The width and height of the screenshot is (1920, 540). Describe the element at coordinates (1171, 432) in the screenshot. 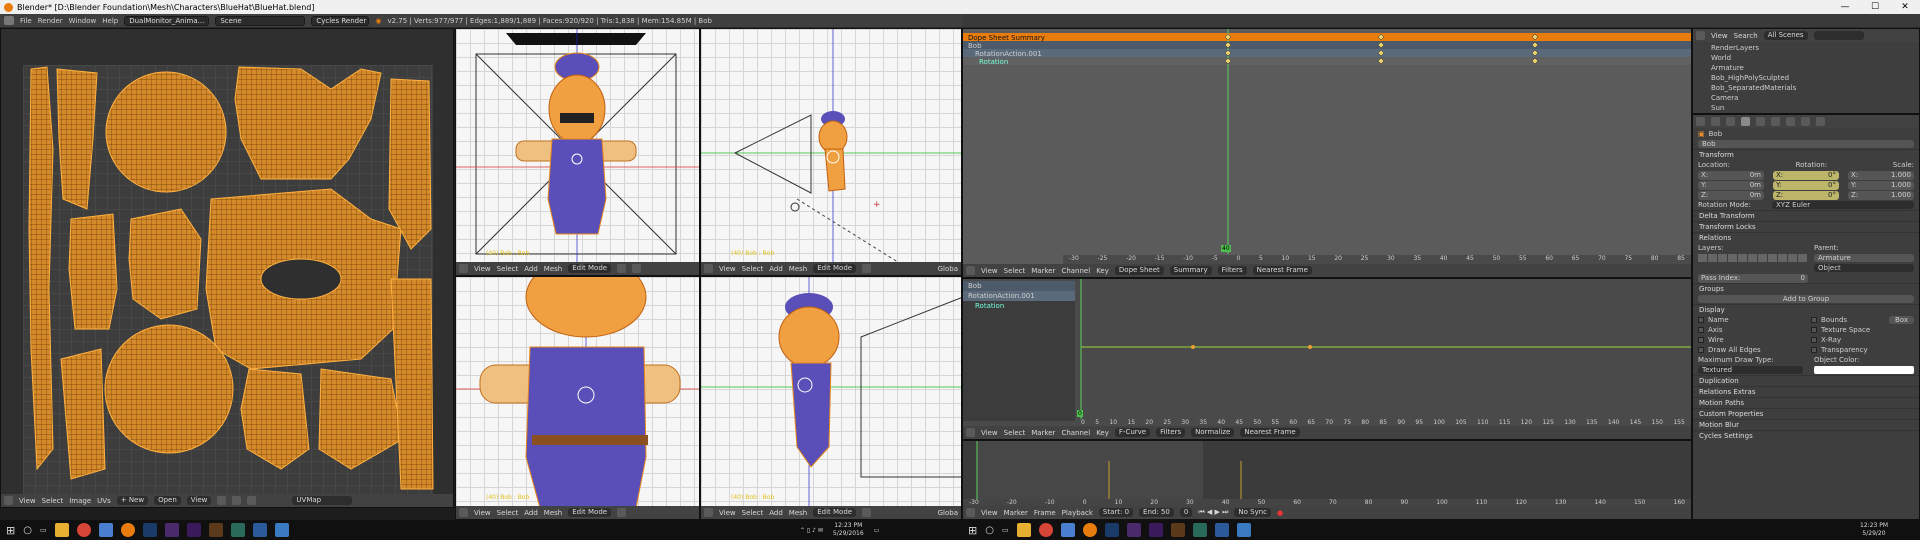

I see `graph-filters-toggle: Filters` at that location.